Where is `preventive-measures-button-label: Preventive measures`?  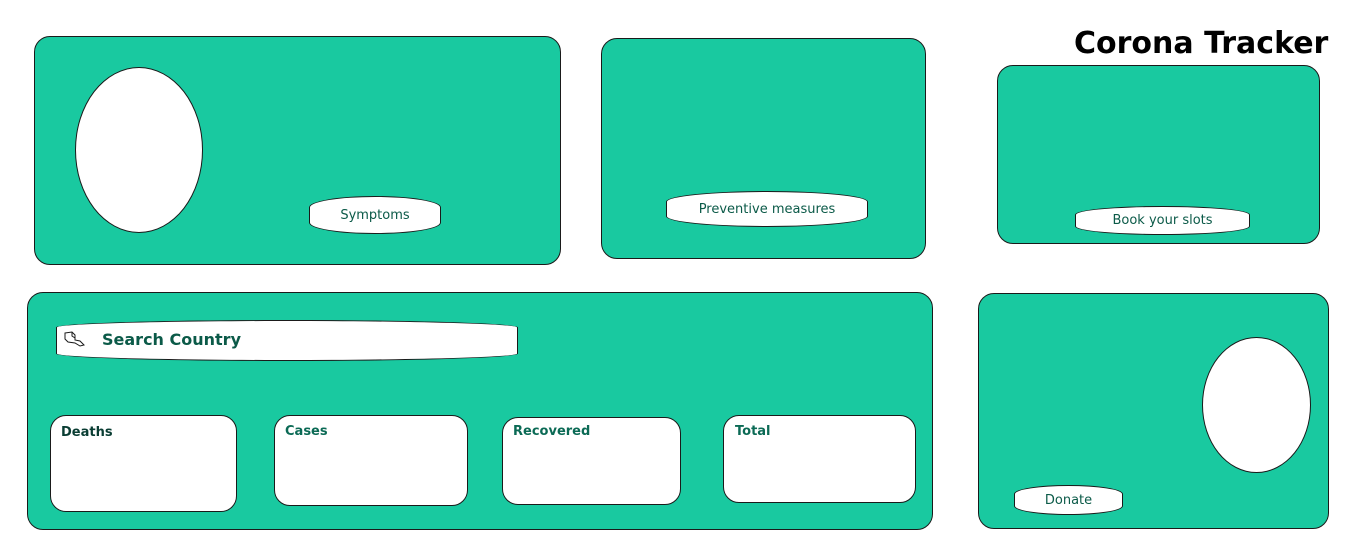 preventive-measures-button-label: Preventive measures is located at coordinates (767, 209).